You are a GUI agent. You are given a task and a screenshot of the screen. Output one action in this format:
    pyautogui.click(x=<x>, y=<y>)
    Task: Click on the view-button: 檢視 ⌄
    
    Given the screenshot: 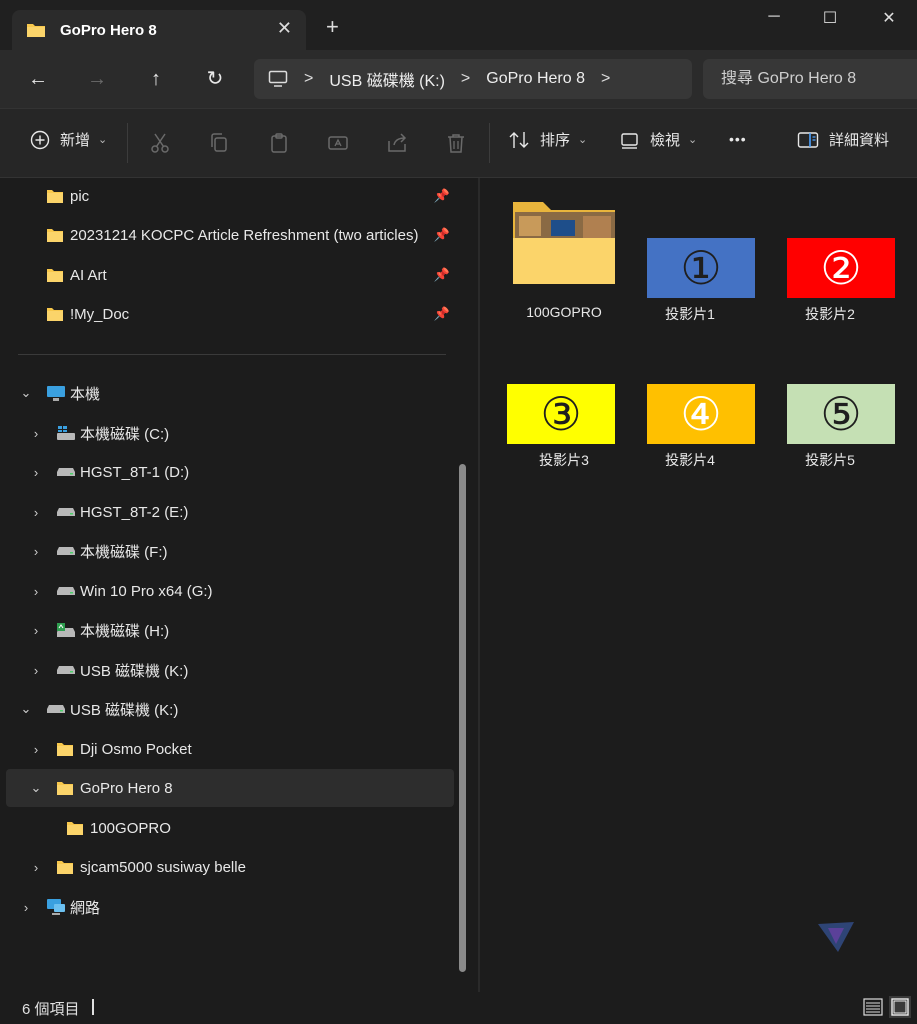 What is the action you would take?
    pyautogui.click(x=658, y=139)
    